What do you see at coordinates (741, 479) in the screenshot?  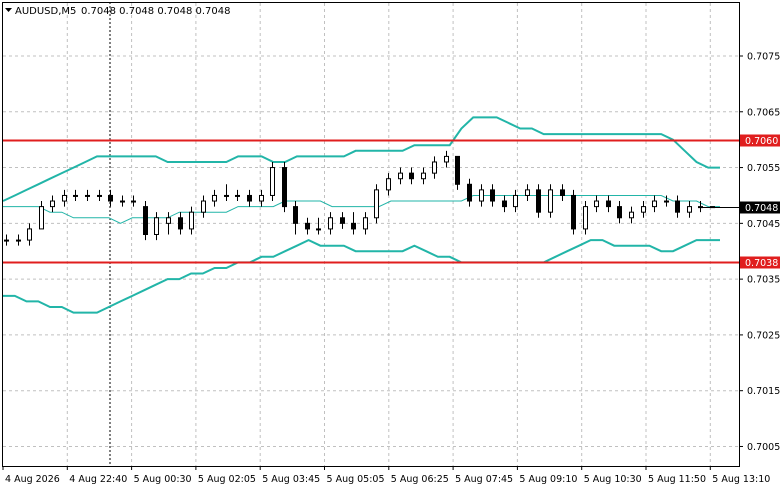 I see `x-tick-label: 5 Aug 13:10` at bounding box center [741, 479].